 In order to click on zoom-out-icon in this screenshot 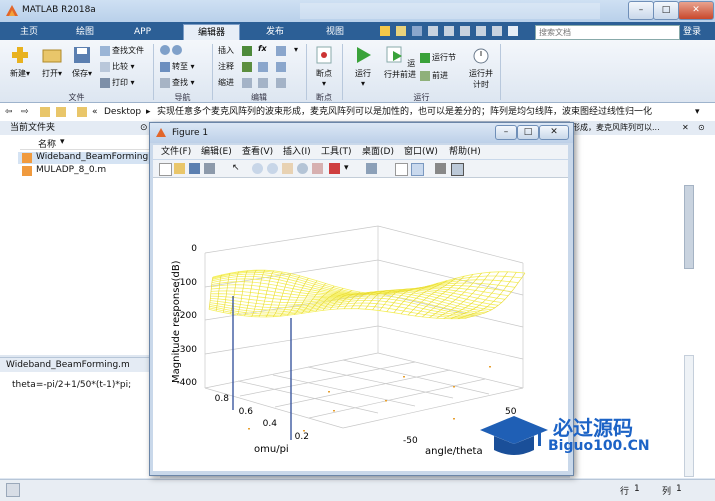, I will do `click(272, 168)`.